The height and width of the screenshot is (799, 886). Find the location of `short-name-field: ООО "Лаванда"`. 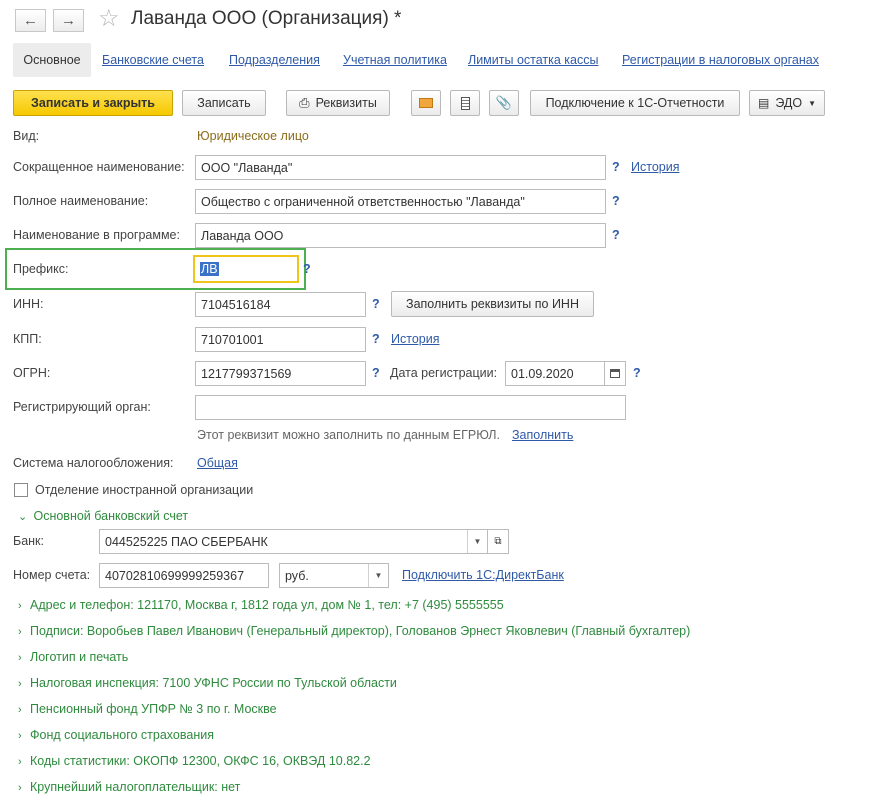

short-name-field: ООО "Лаванда" is located at coordinates (400, 167).